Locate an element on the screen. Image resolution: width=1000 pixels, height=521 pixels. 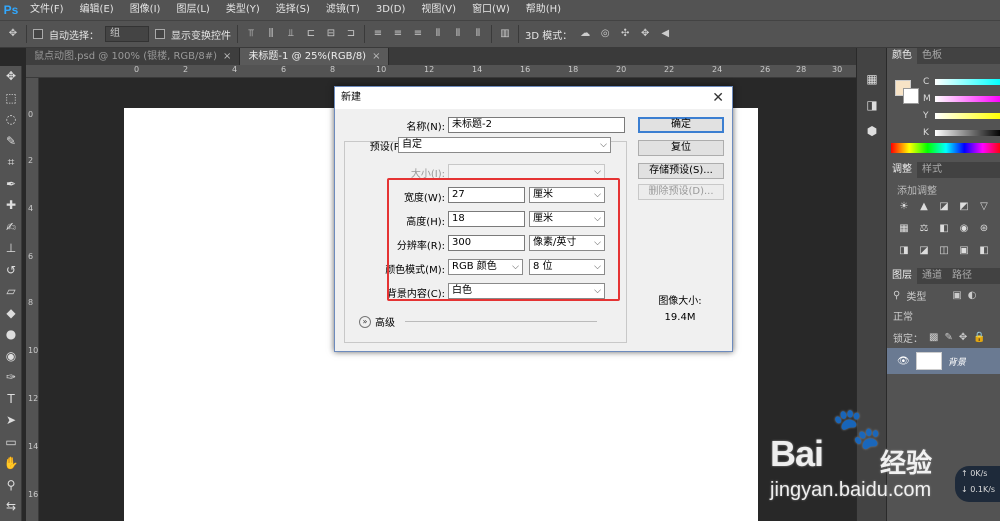
distribute-hcenter-icon: ⦀ is located at coordinates (458, 34).